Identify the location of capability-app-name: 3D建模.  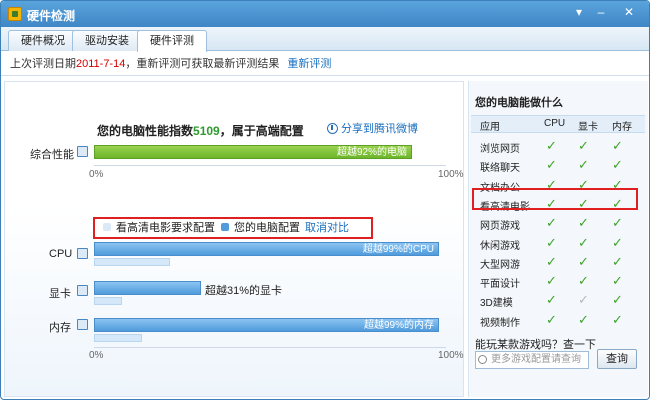
(496, 304).